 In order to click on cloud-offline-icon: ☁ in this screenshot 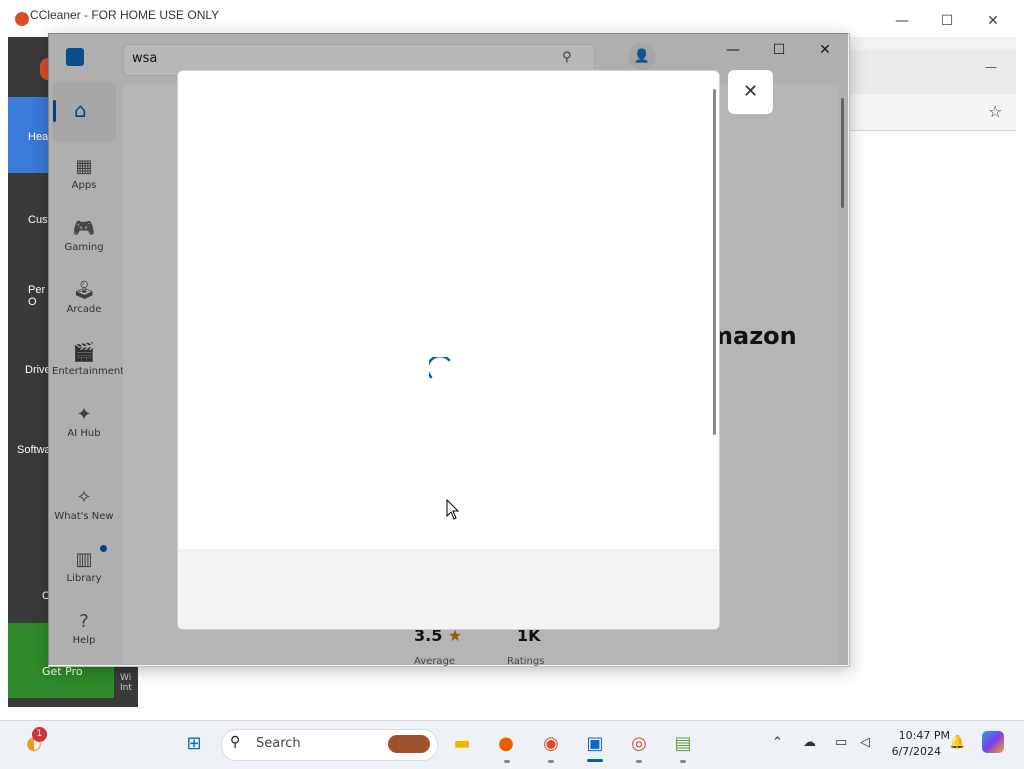, I will do `click(809, 742)`.